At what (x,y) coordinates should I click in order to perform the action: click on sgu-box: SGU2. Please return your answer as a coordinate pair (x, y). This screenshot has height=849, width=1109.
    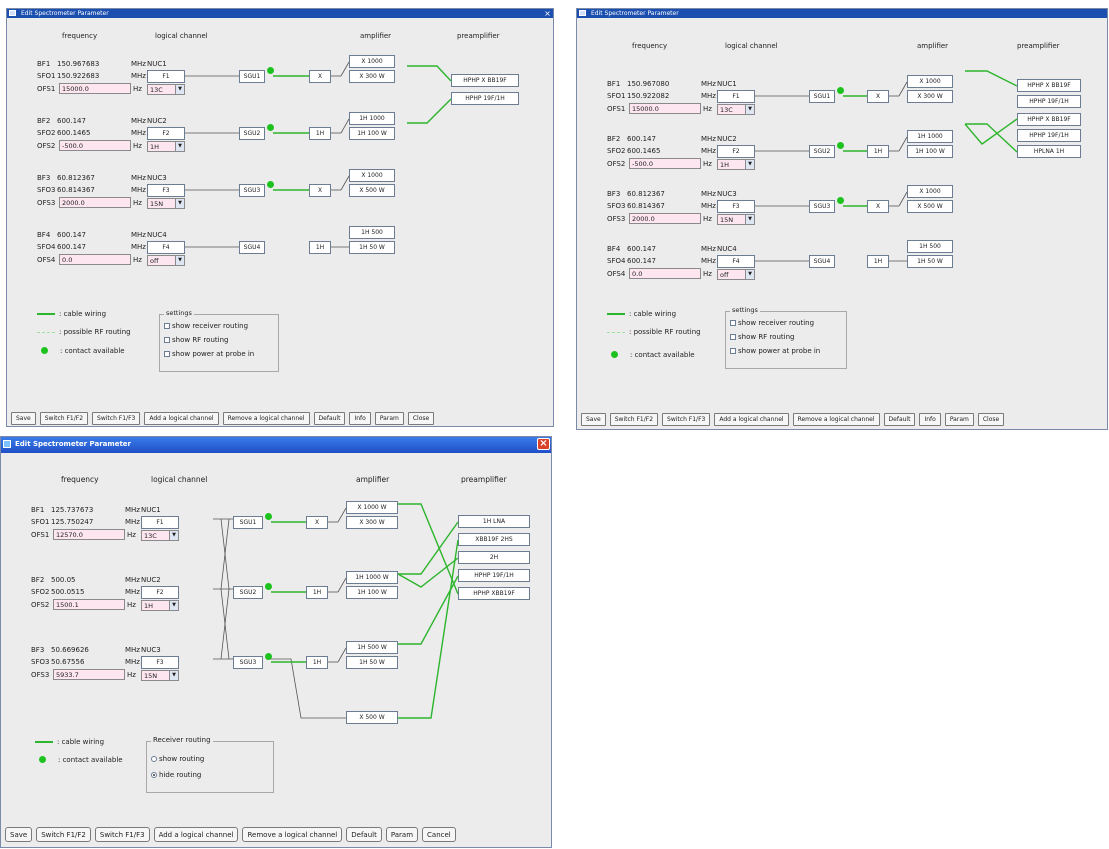
    Looking at the image, I should click on (252, 133).